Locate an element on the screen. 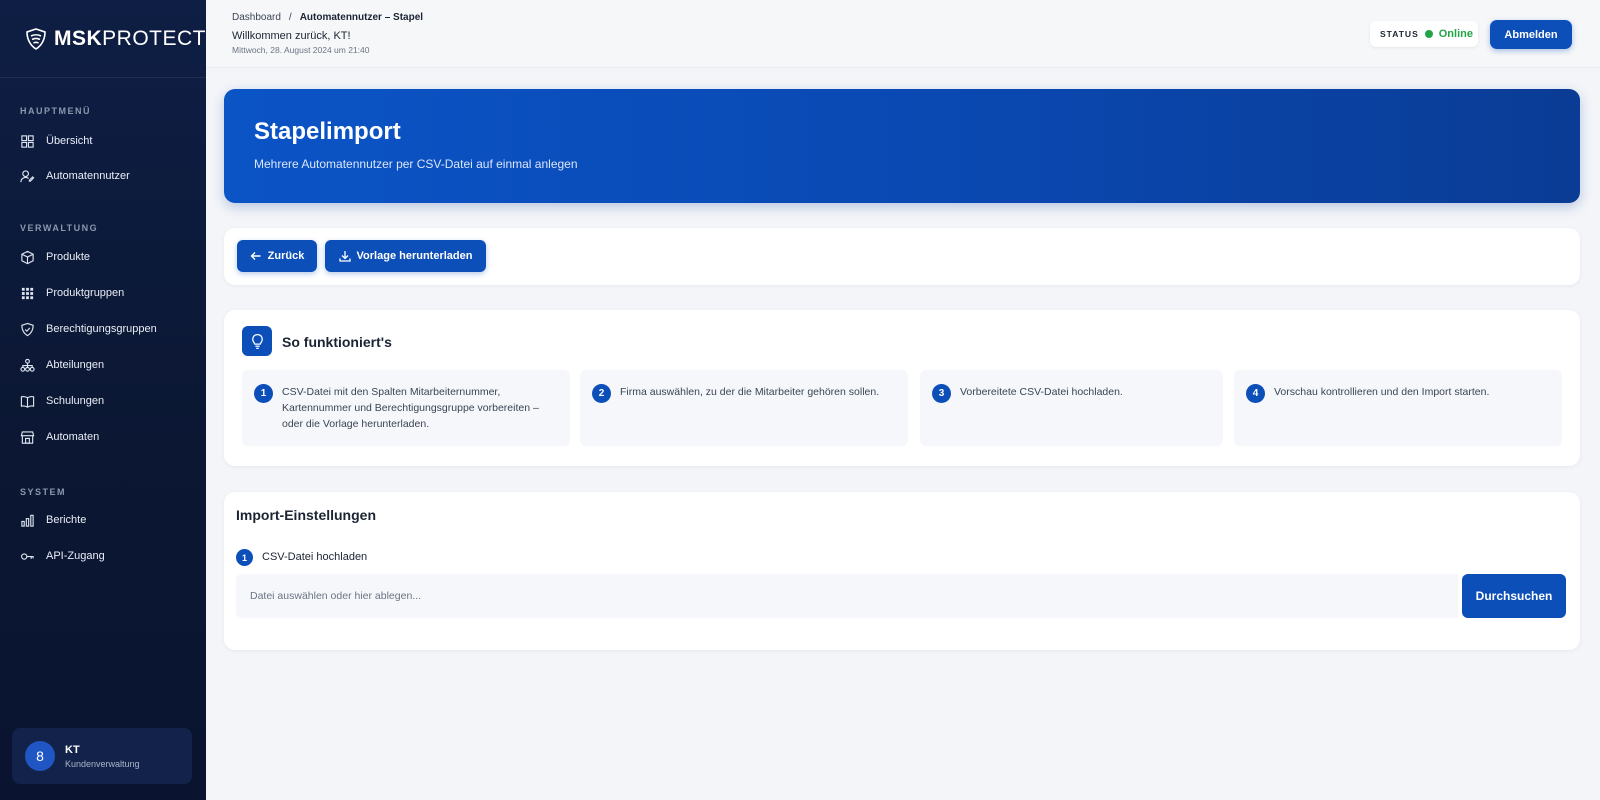 This screenshot has width=1600, height=800. breadcrumb-current: Automatennutzer – Stapel is located at coordinates (361, 17).